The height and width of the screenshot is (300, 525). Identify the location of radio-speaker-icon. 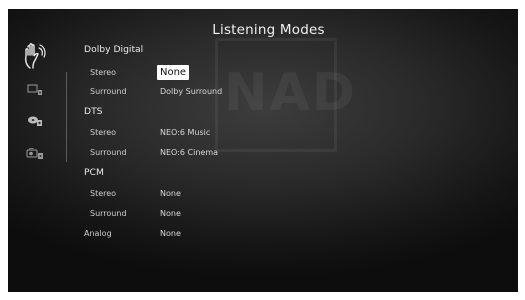
(35, 154).